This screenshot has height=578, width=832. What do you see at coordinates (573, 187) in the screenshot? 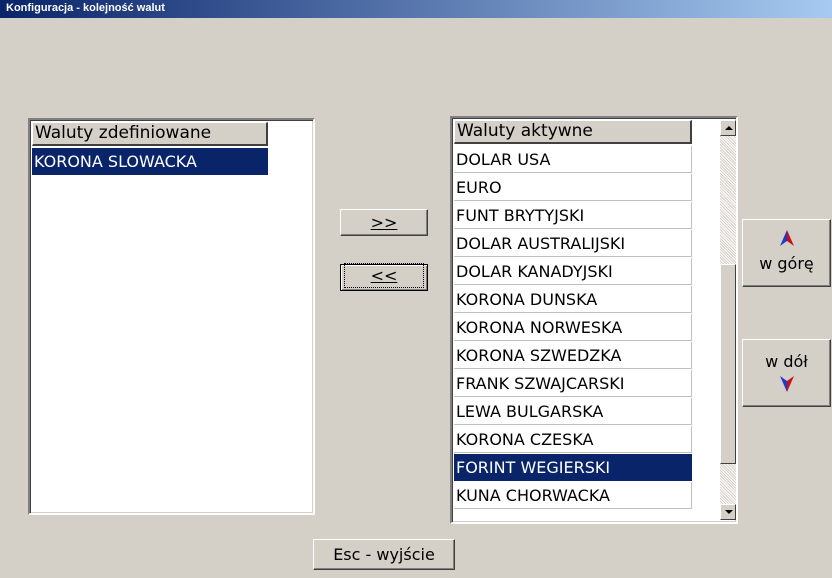
I see `list-item: EURO` at bounding box center [573, 187].